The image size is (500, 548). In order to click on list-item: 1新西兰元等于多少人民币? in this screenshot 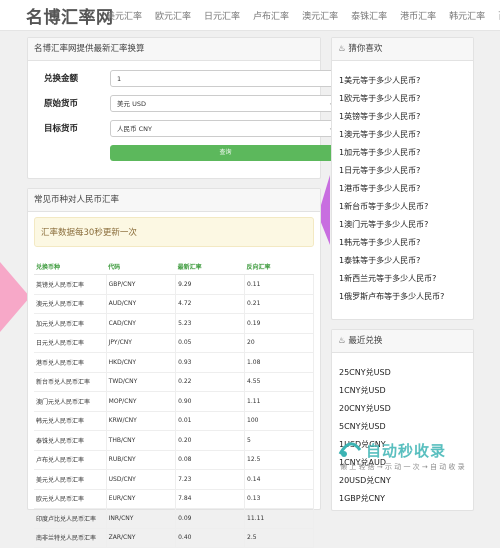, I will do `click(402, 279)`.